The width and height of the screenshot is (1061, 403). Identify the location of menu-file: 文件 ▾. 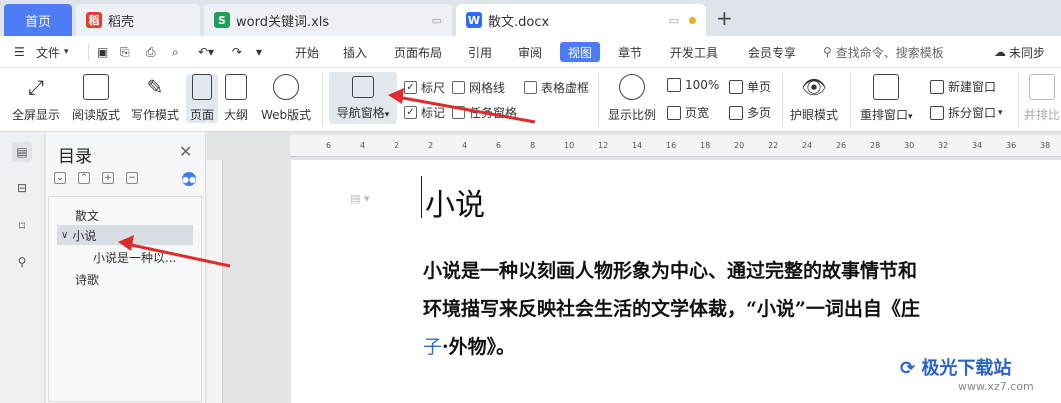
(52, 52).